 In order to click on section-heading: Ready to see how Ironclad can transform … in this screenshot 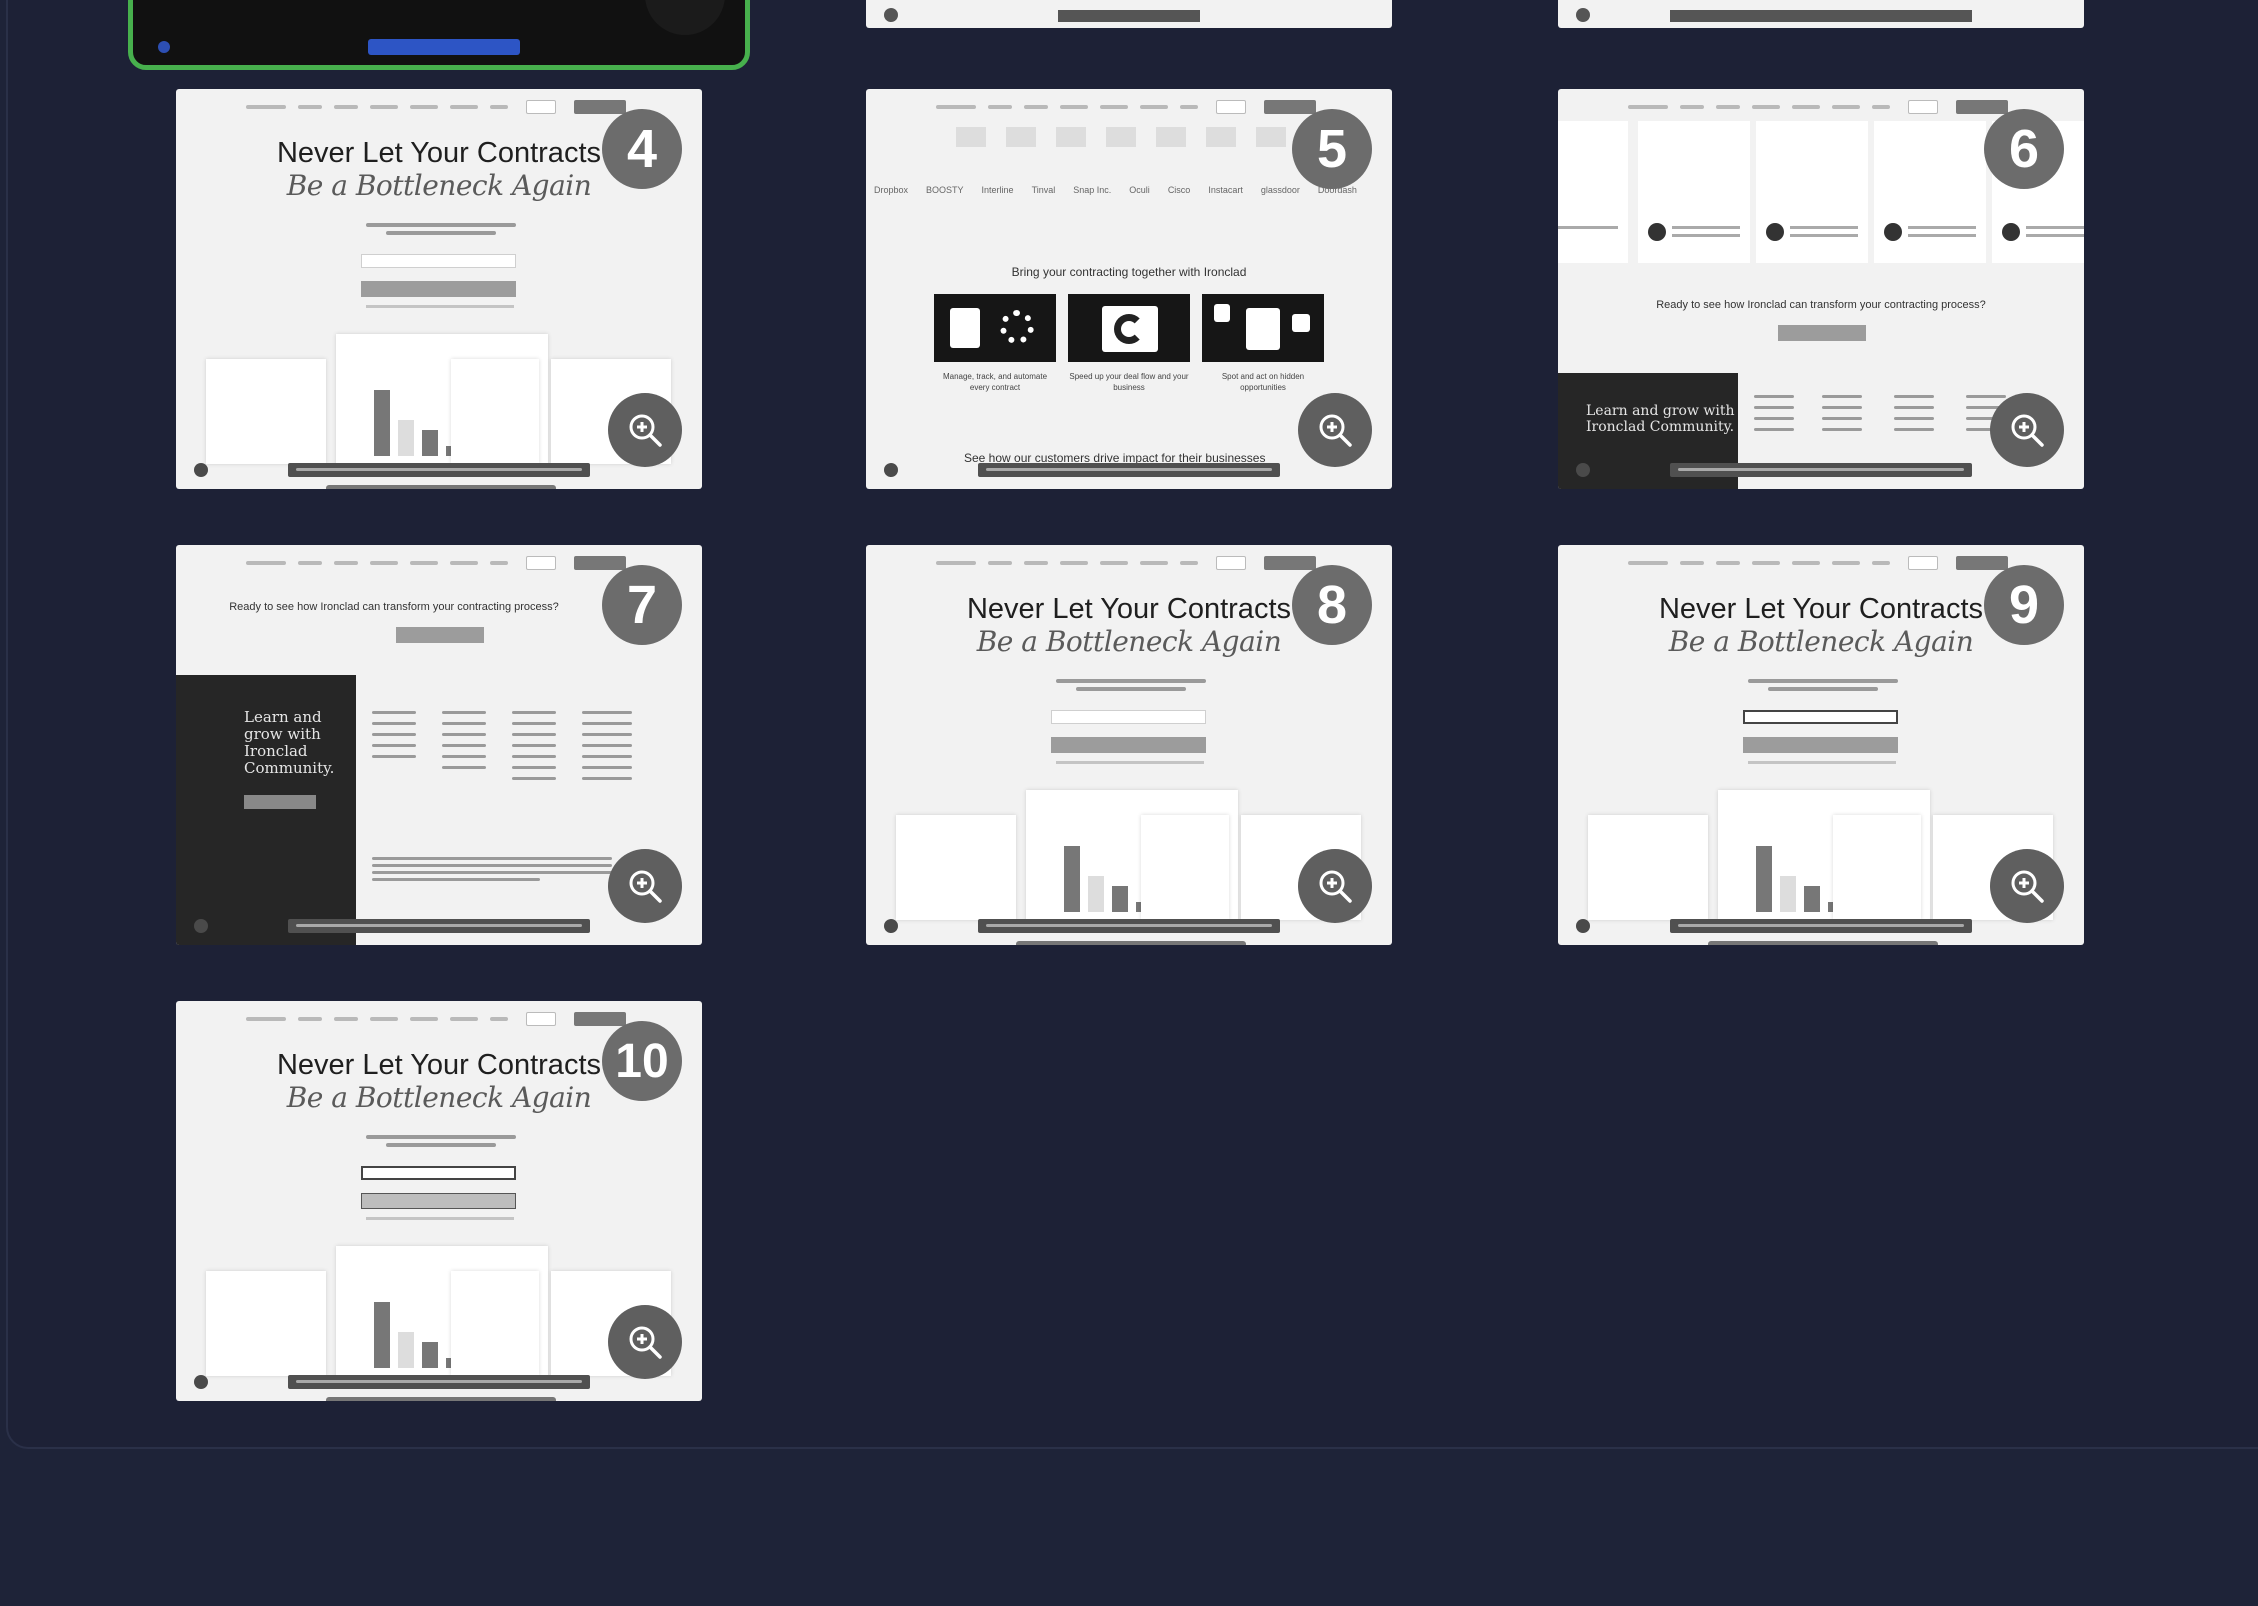, I will do `click(1821, 305)`.